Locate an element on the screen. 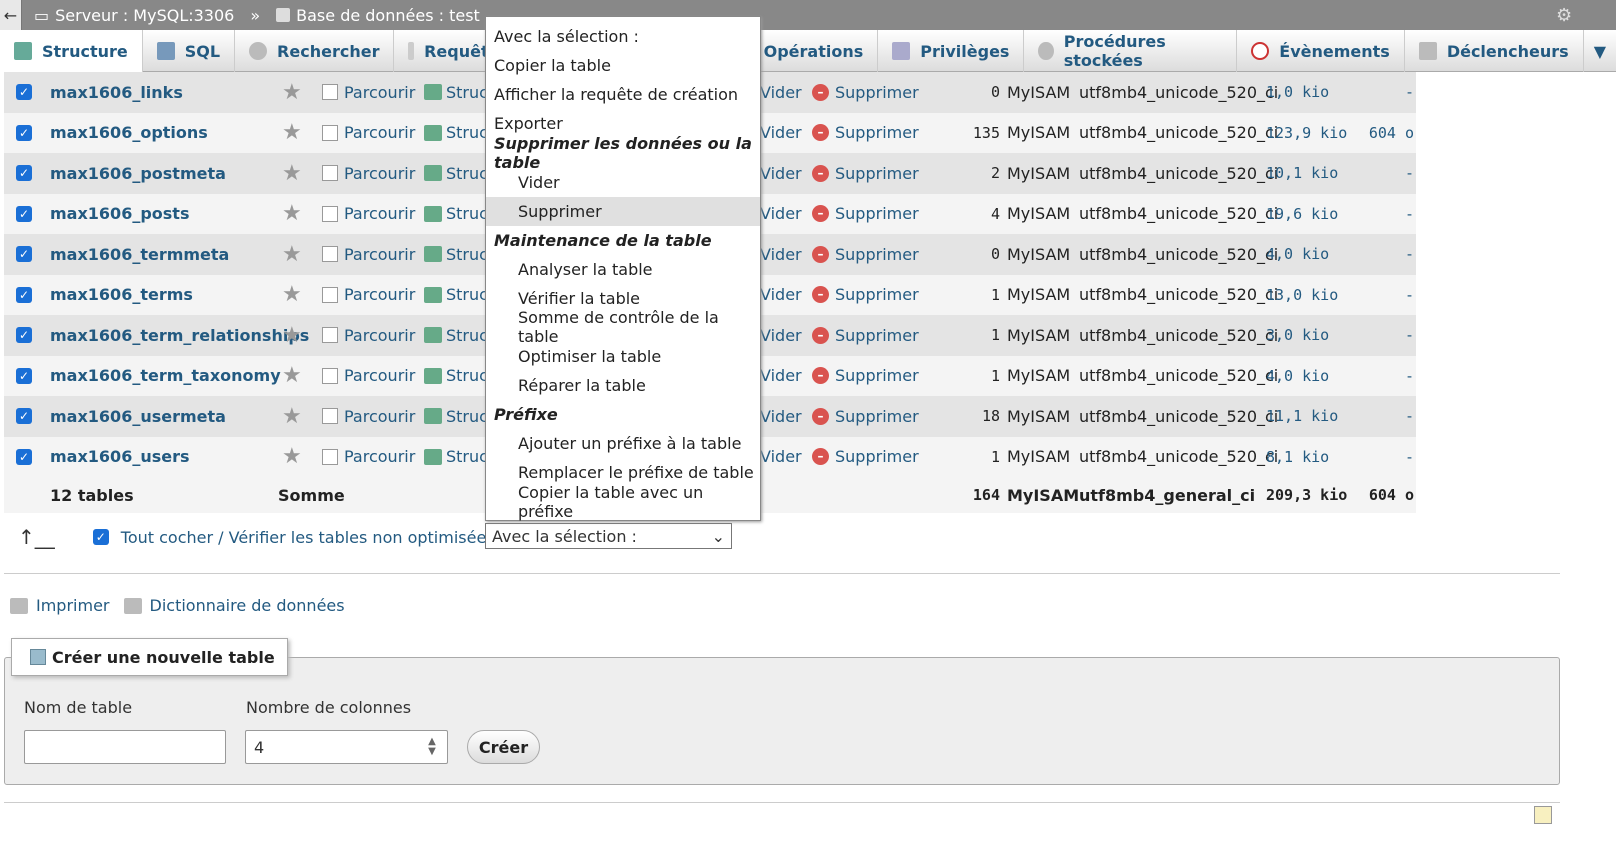  tab-structure: Structure is located at coordinates (71, 51).